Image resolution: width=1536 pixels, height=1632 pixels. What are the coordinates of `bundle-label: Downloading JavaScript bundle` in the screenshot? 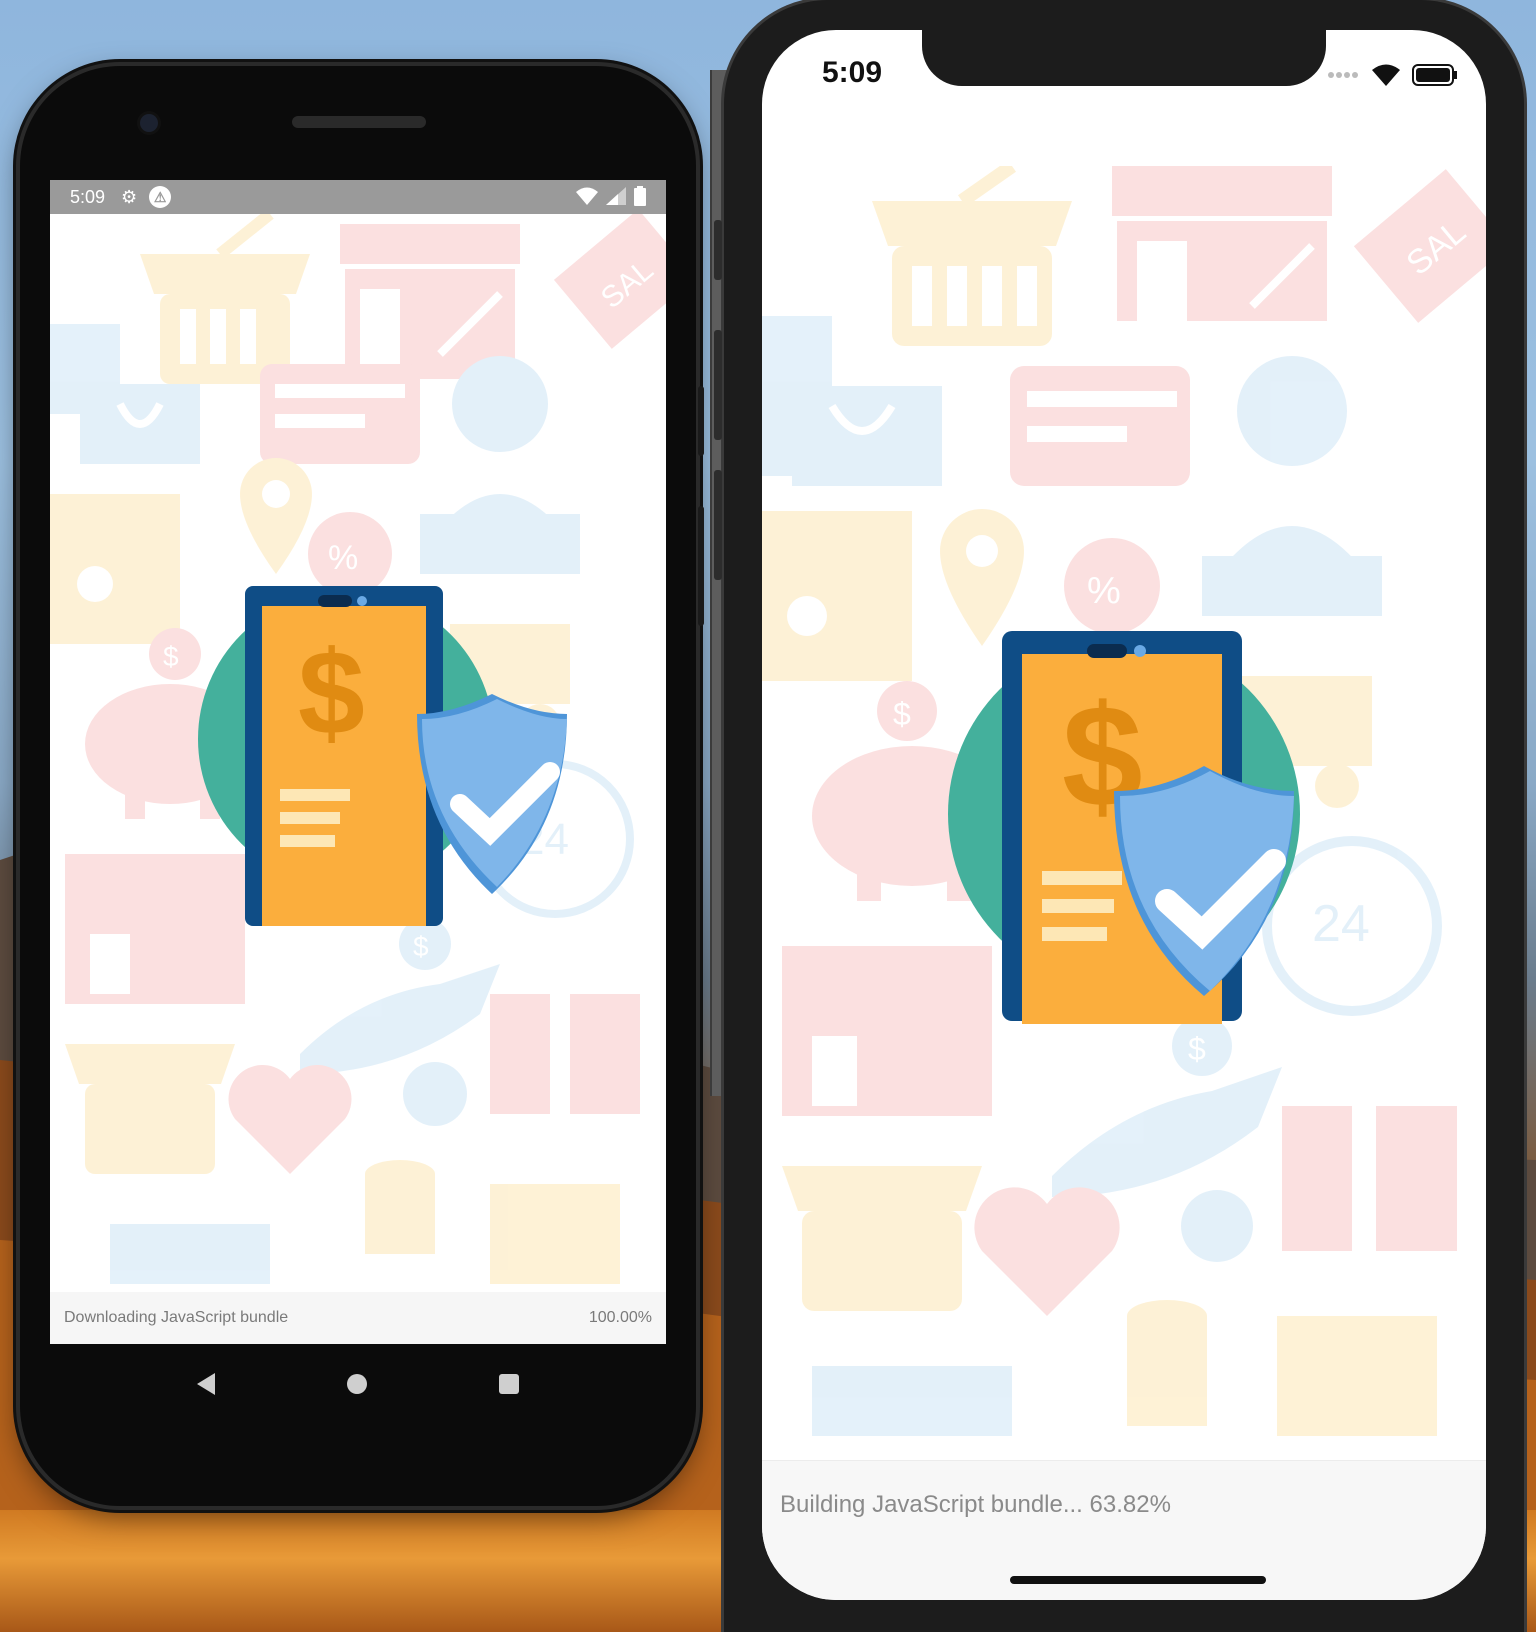 It's located at (176, 1317).